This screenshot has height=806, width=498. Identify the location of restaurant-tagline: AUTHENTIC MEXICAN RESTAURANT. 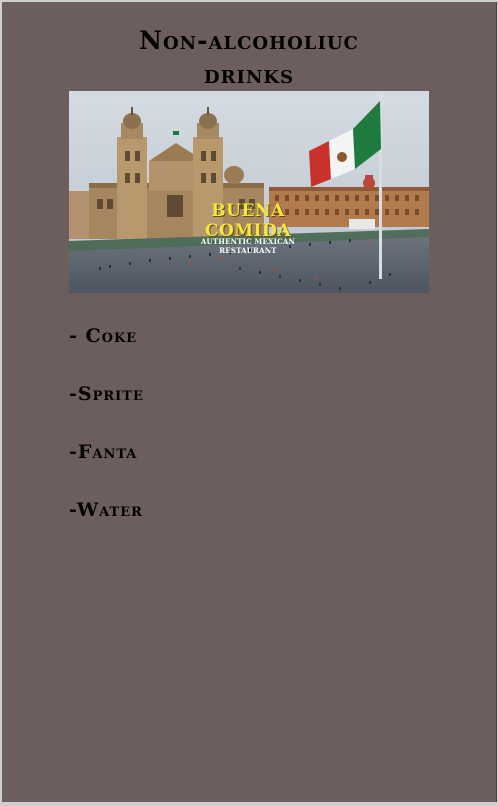
(248, 246).